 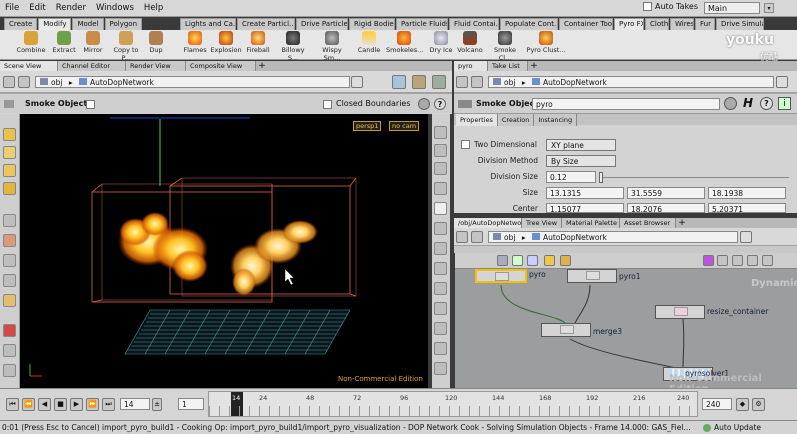 What do you see at coordinates (92, 404) in the screenshot?
I see `step-forward-icon: ⏩` at bounding box center [92, 404].